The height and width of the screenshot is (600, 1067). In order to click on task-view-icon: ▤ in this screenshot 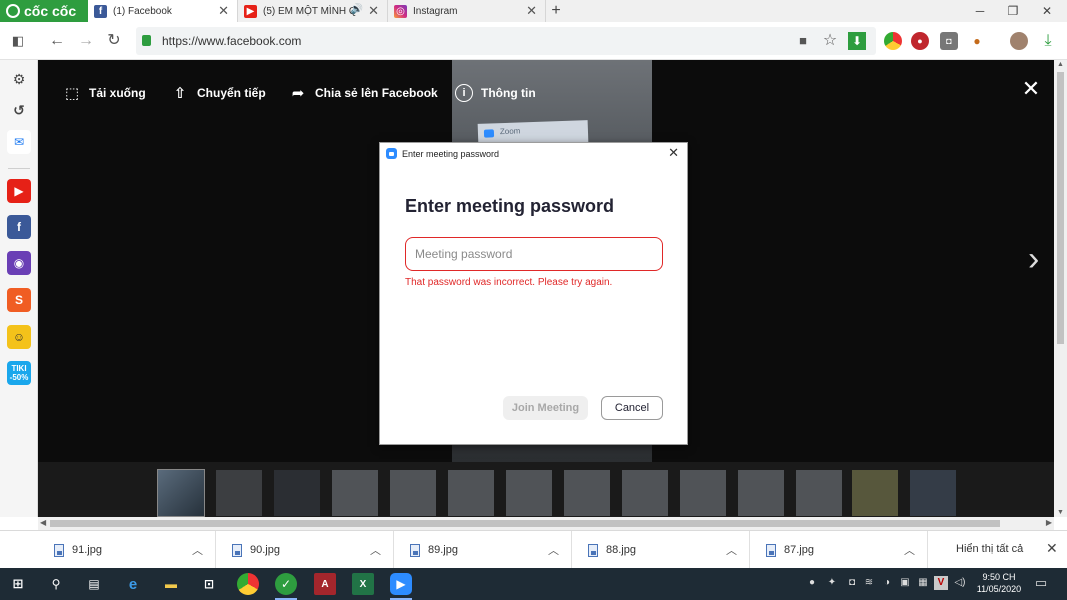, I will do `click(94, 584)`.